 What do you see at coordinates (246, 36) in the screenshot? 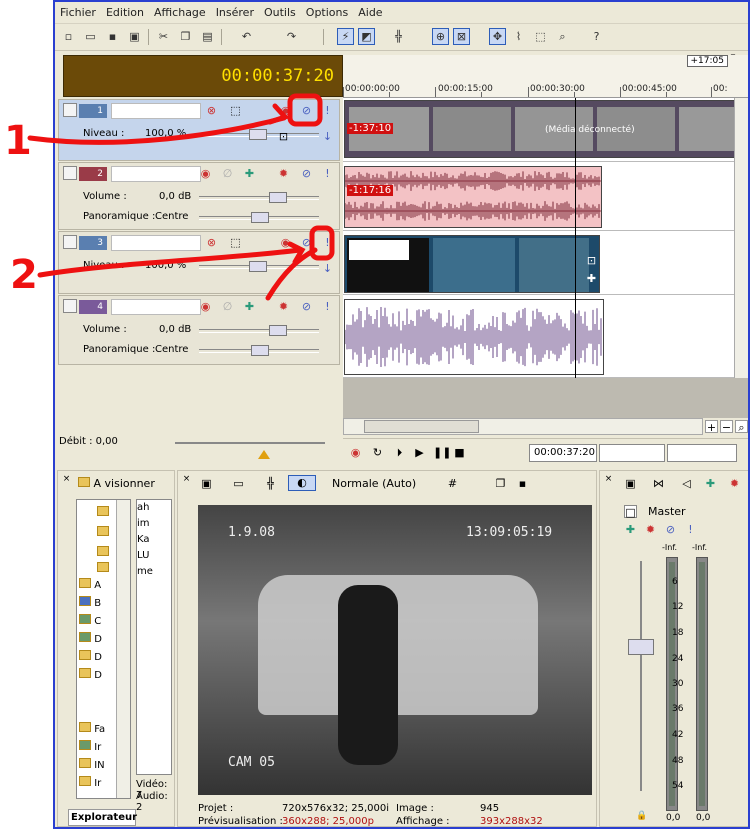
I see `undo-icon: ↶` at bounding box center [246, 36].